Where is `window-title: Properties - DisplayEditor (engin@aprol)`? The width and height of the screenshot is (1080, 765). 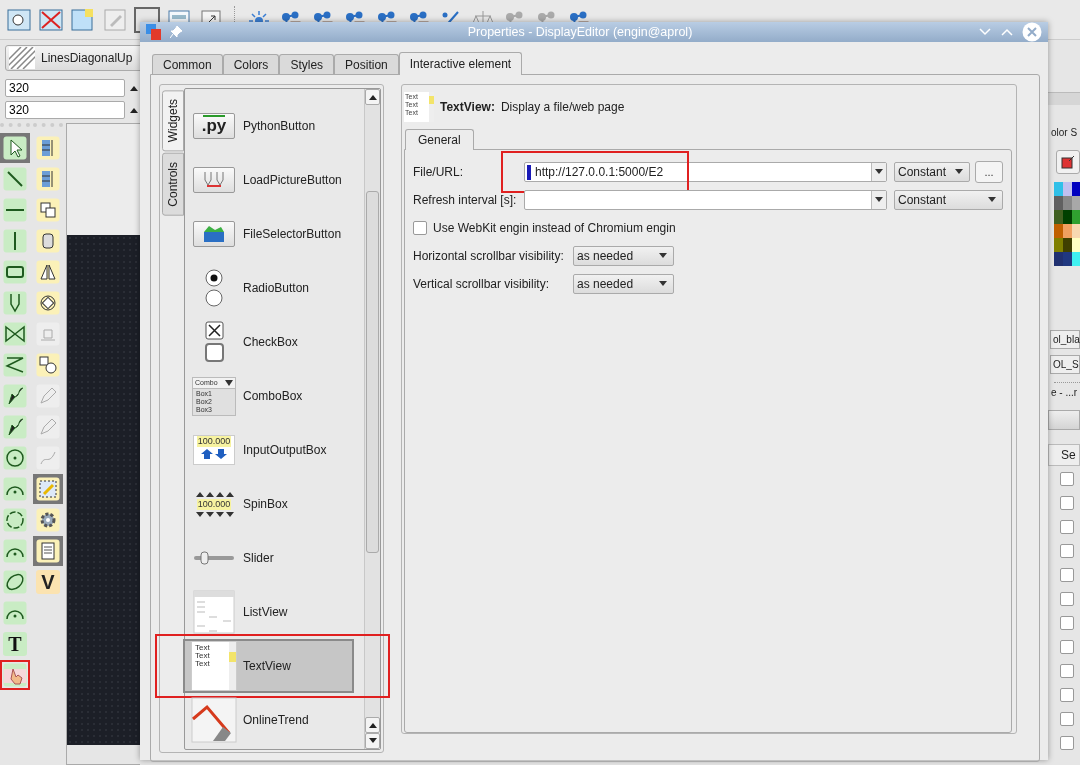 window-title: Properties - DisplayEditor (engin@aprol) is located at coordinates (580, 32).